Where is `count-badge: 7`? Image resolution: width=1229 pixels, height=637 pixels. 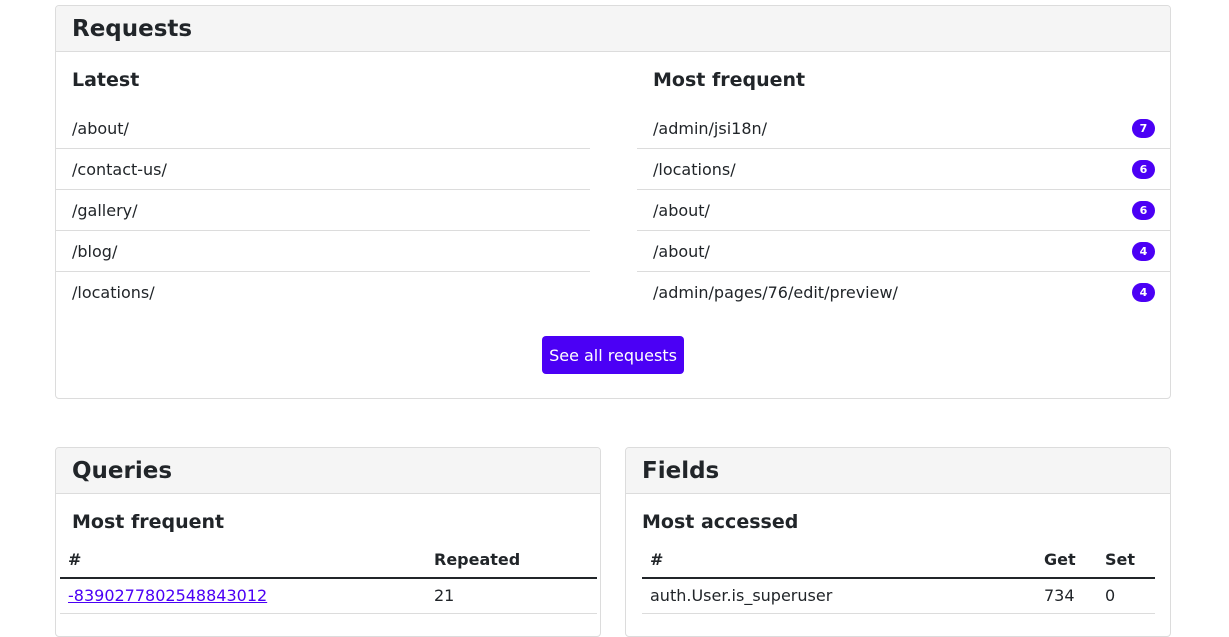 count-badge: 7 is located at coordinates (1143, 128).